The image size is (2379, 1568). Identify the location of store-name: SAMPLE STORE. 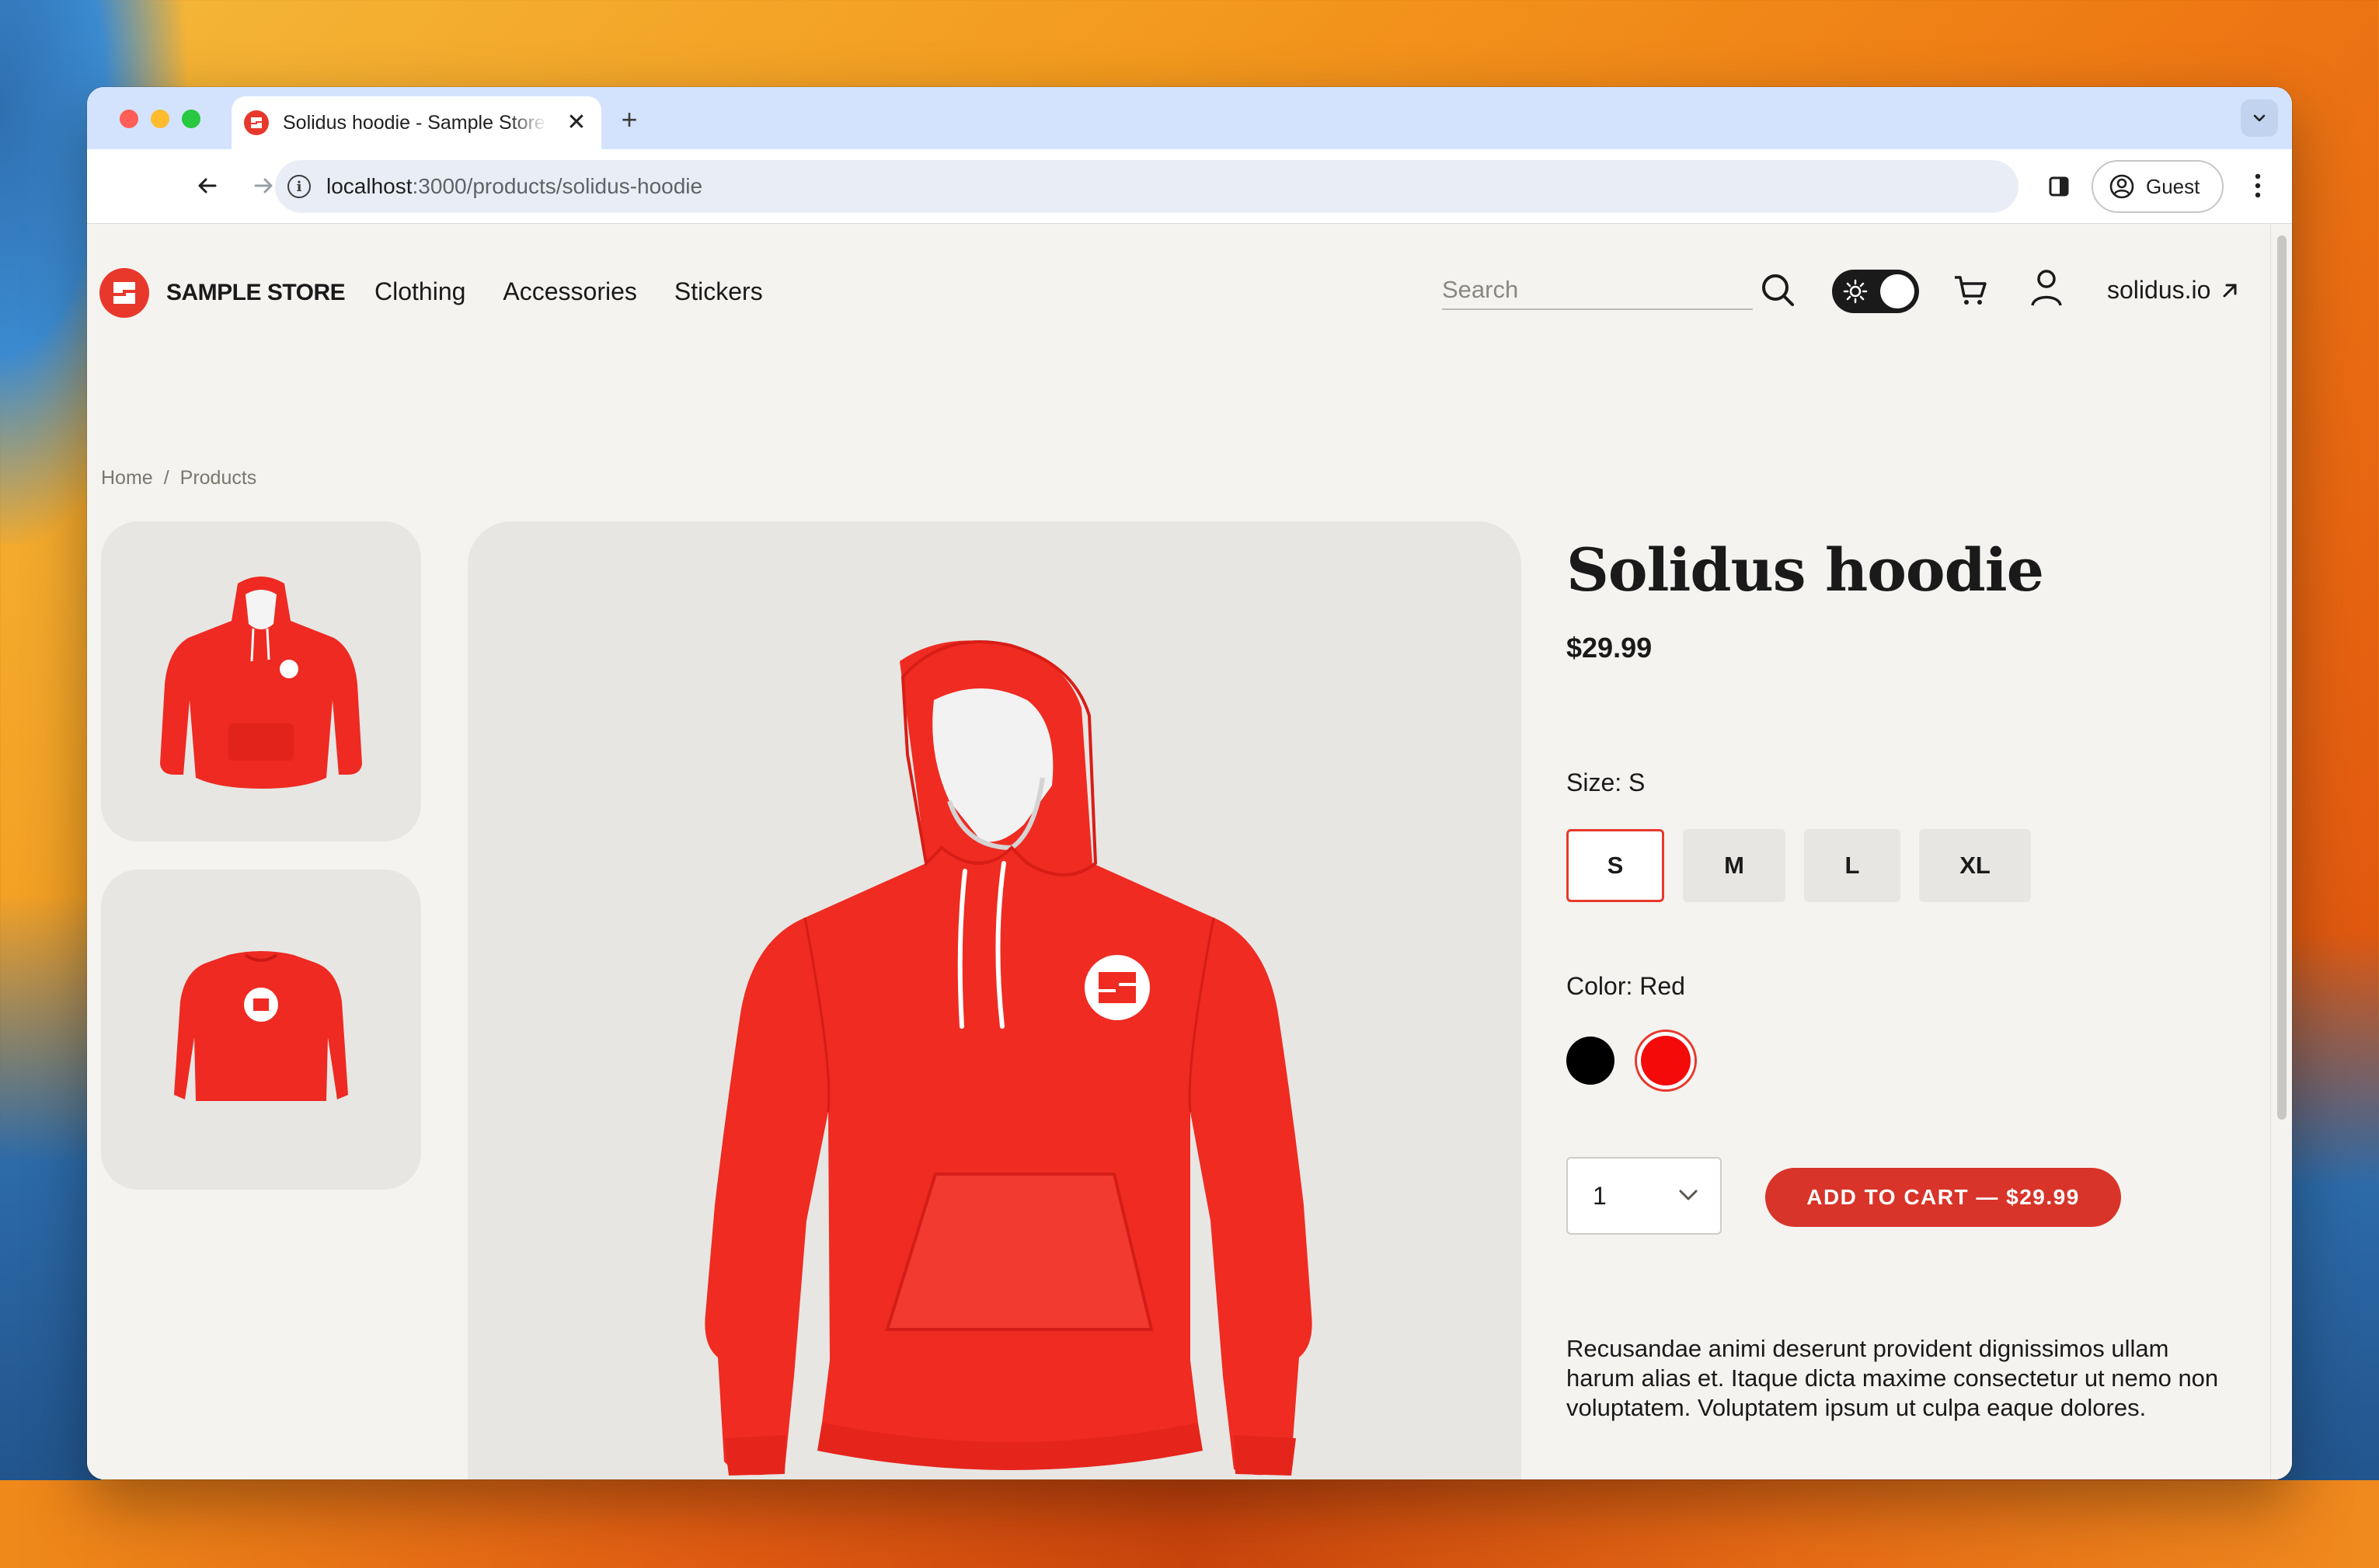
(256, 292).